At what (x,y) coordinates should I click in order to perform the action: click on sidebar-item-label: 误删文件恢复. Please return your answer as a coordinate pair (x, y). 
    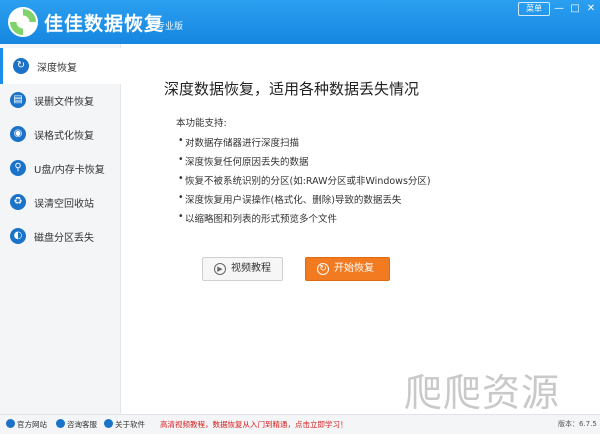
    Looking at the image, I should click on (64, 102).